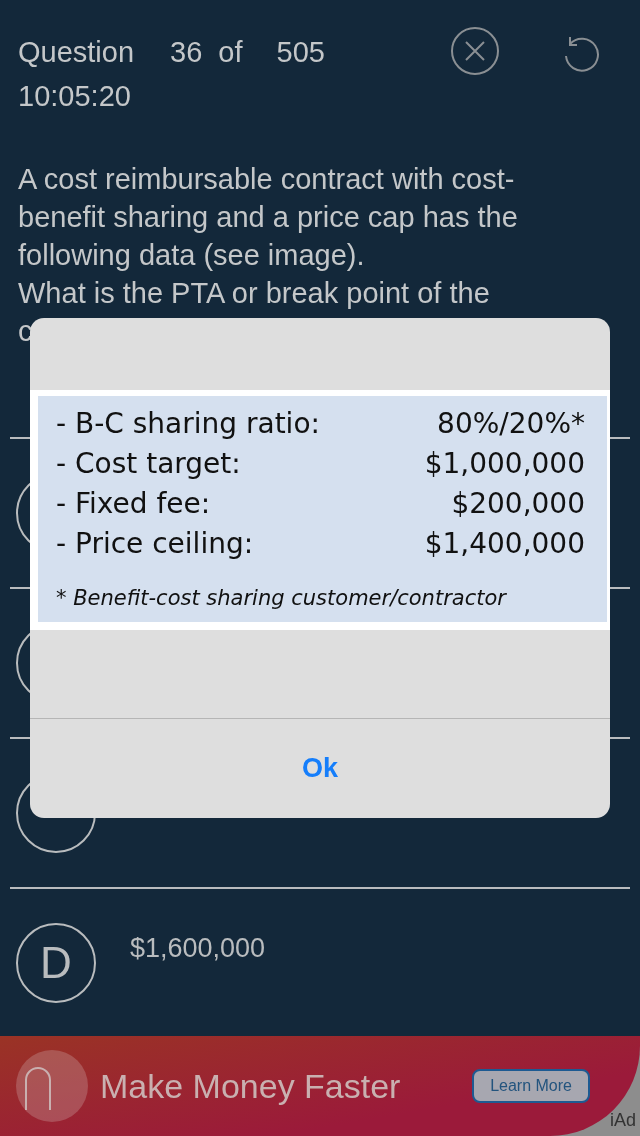  What do you see at coordinates (75, 96) in the screenshot?
I see `timer: 10:05:20` at bounding box center [75, 96].